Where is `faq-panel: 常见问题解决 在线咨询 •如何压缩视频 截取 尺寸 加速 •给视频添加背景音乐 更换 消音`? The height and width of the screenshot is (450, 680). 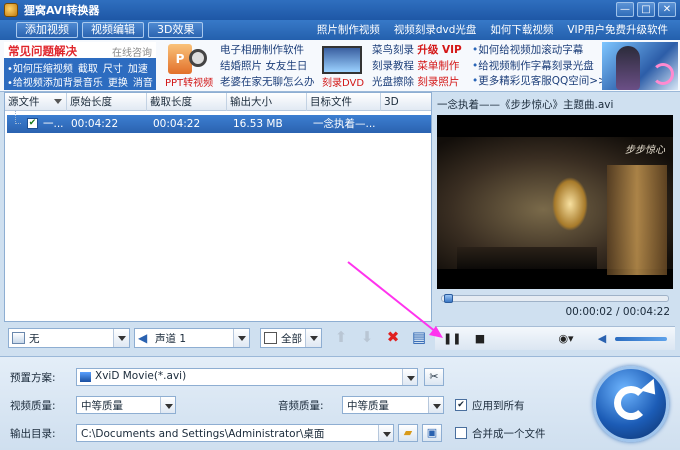
faq-panel: 常见问题解决 在线咨询 •如何压缩视频 截取 尺寸 加速 •给视频添加背景音乐 更换 消音 is located at coordinates (80, 66).